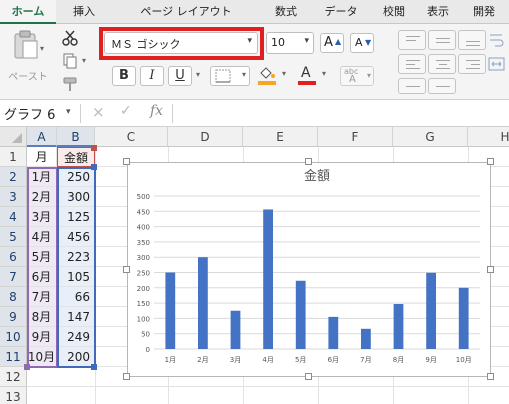 This screenshot has height=404, width=509. I want to click on copy-dropdown-icon: ▾, so click(84, 60).